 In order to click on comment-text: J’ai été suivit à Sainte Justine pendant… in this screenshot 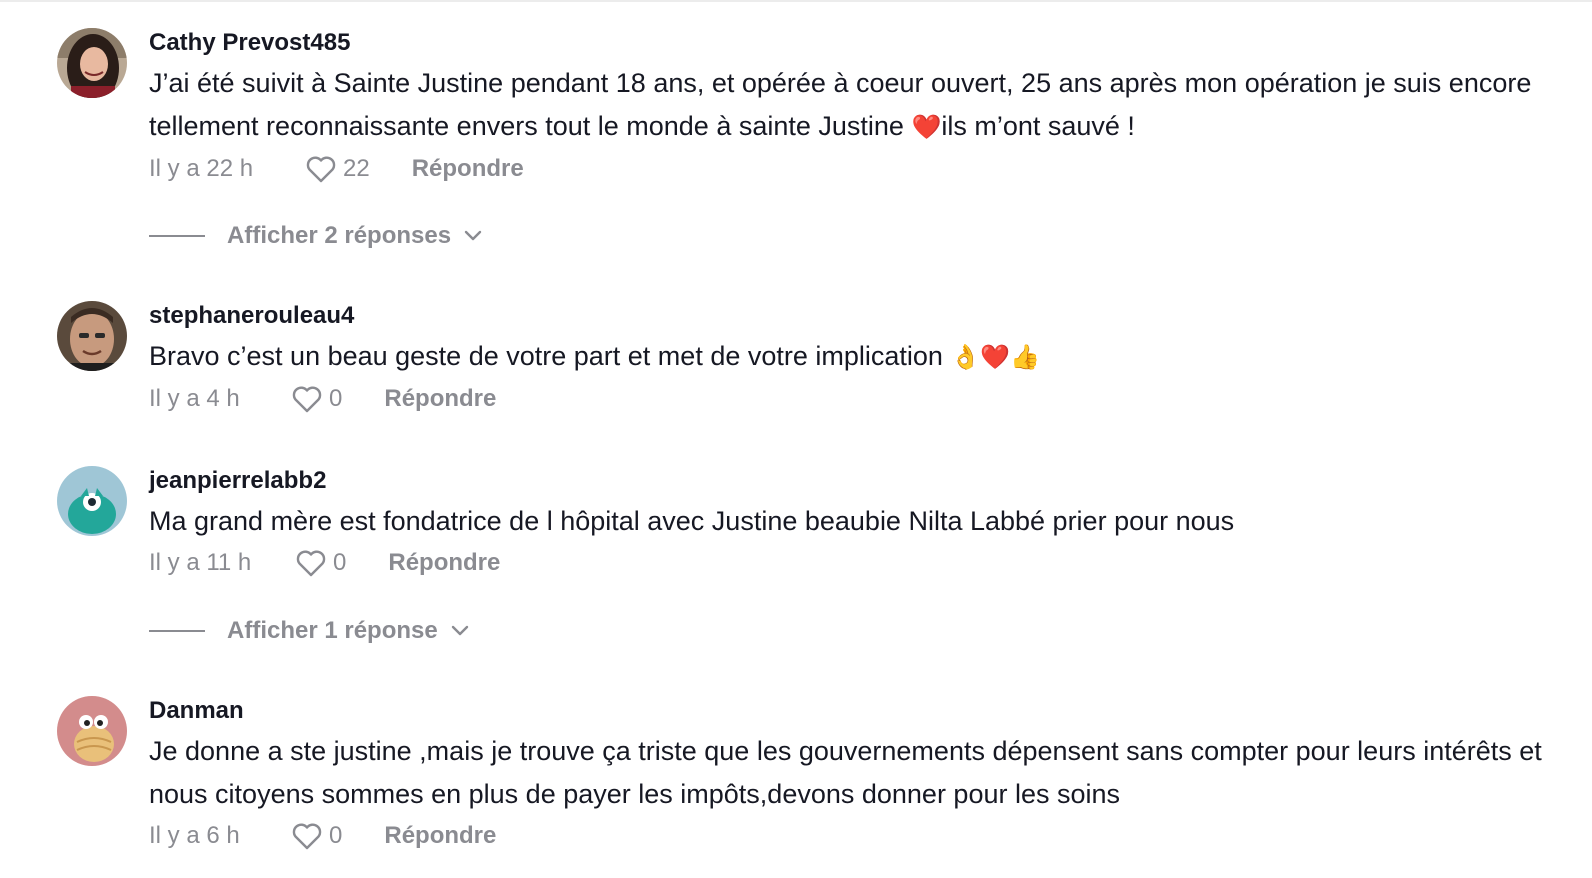, I will do `click(840, 104)`.